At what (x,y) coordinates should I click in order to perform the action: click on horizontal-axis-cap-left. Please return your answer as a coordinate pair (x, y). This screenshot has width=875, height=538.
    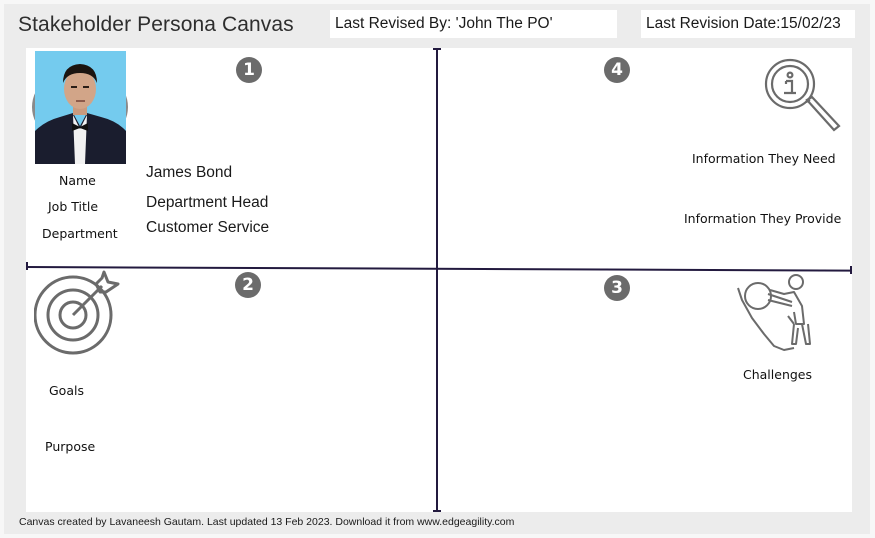
    Looking at the image, I should click on (27, 266).